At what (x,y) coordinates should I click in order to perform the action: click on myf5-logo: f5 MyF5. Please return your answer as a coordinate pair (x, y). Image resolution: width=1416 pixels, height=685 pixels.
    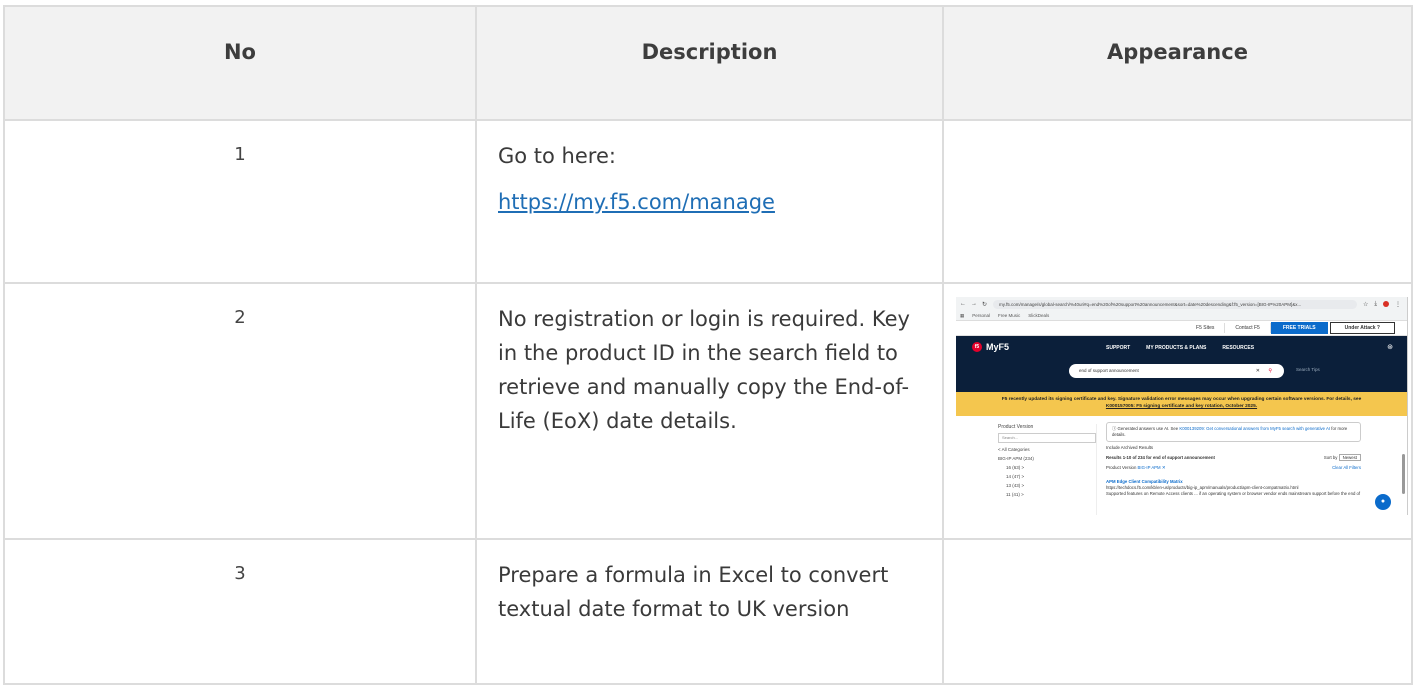
    Looking at the image, I should click on (990, 347).